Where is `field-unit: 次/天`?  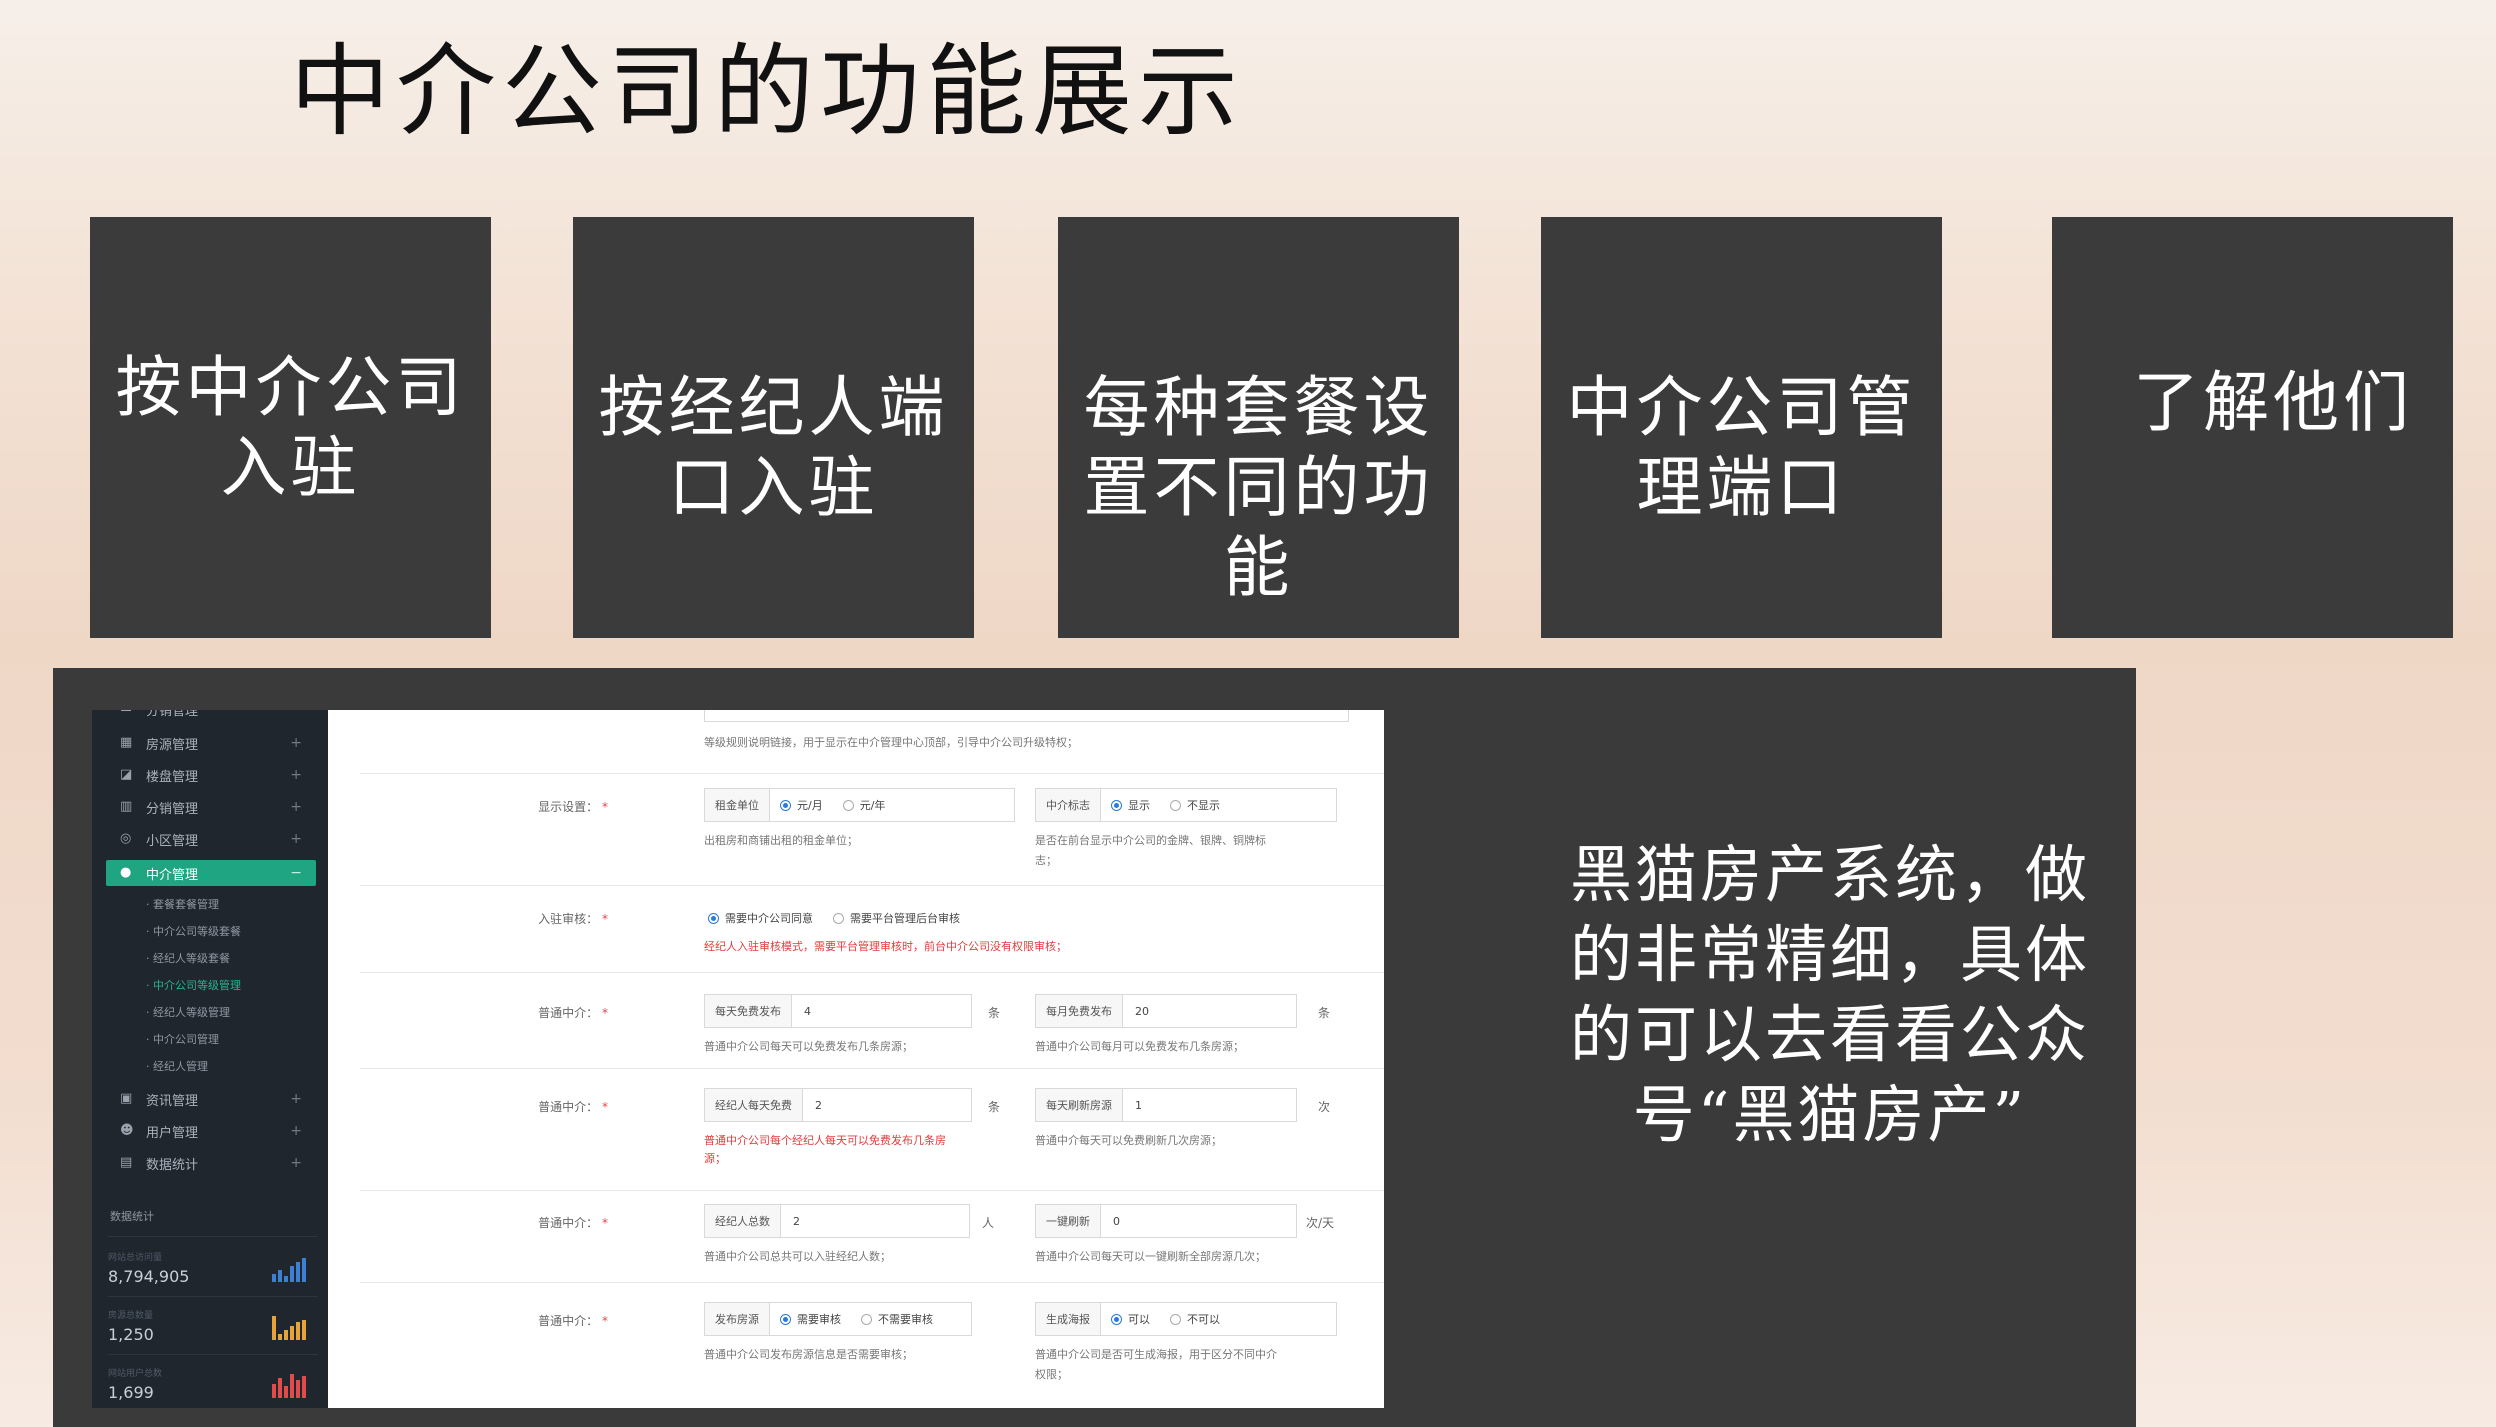
field-unit: 次/天 is located at coordinates (1320, 1223).